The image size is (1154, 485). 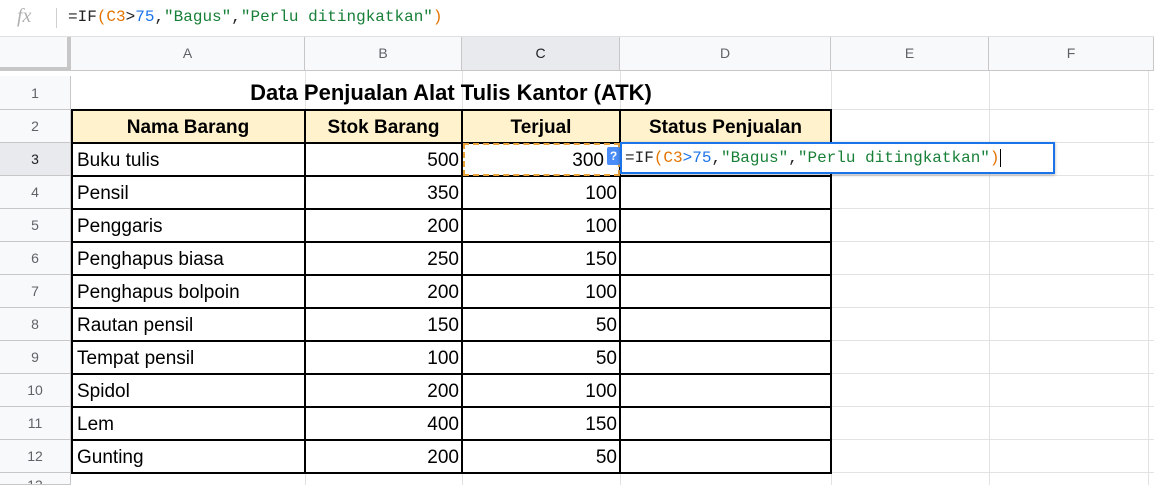 I want to click on cell-stok: 400, so click(x=383, y=423).